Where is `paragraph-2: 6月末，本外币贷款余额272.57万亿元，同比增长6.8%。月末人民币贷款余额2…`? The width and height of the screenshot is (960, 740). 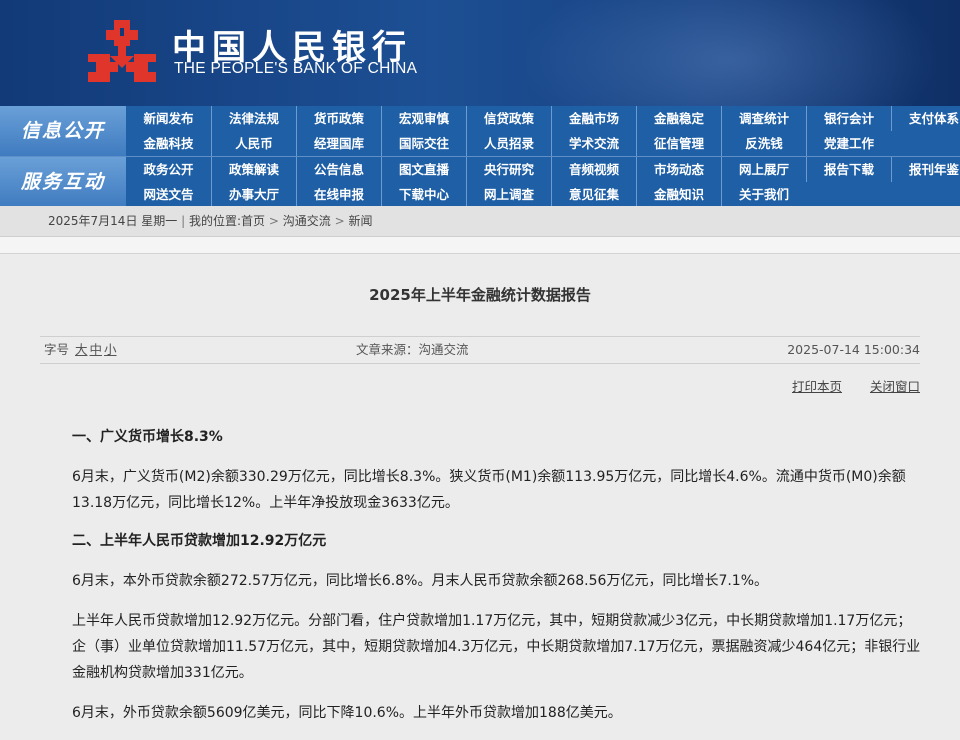 paragraph-2: 6月末，本外币贷款余额272.57万亿元，同比增长6.8%。月末人民币贷款余额2… is located at coordinates (420, 581).